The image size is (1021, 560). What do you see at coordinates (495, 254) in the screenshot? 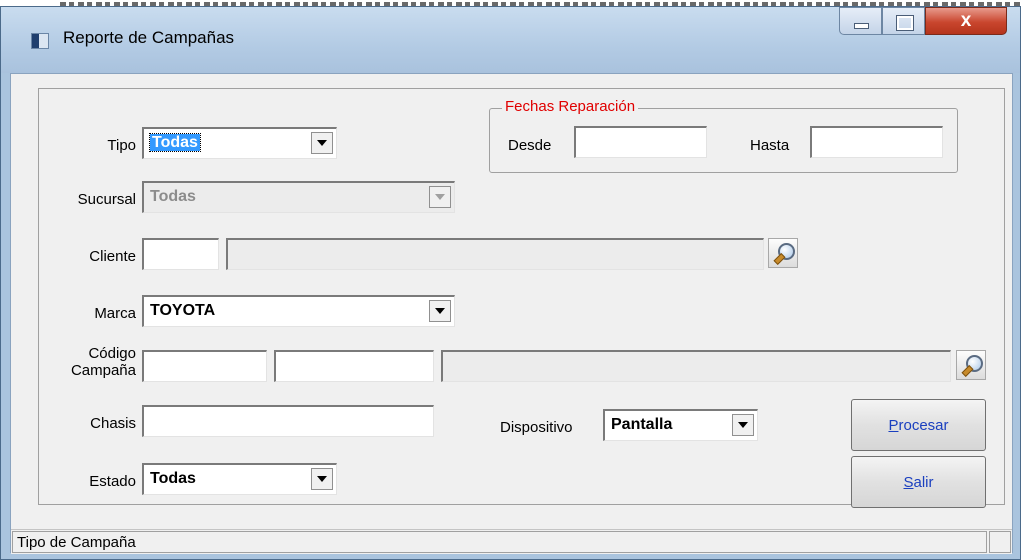
I see `cliente-name-field` at bounding box center [495, 254].